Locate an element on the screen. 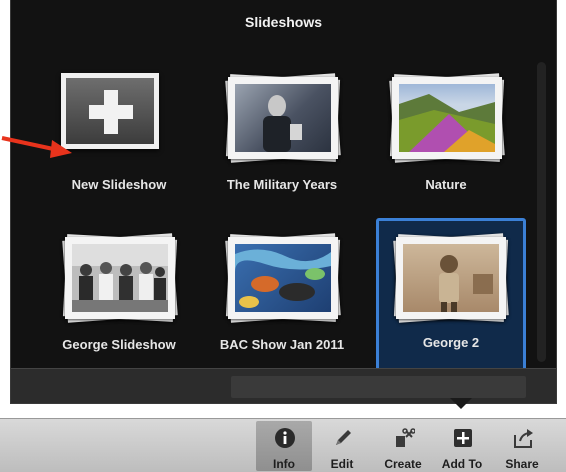  bottom-toolbar: Info Edit Create Add To Share is located at coordinates (283, 445).